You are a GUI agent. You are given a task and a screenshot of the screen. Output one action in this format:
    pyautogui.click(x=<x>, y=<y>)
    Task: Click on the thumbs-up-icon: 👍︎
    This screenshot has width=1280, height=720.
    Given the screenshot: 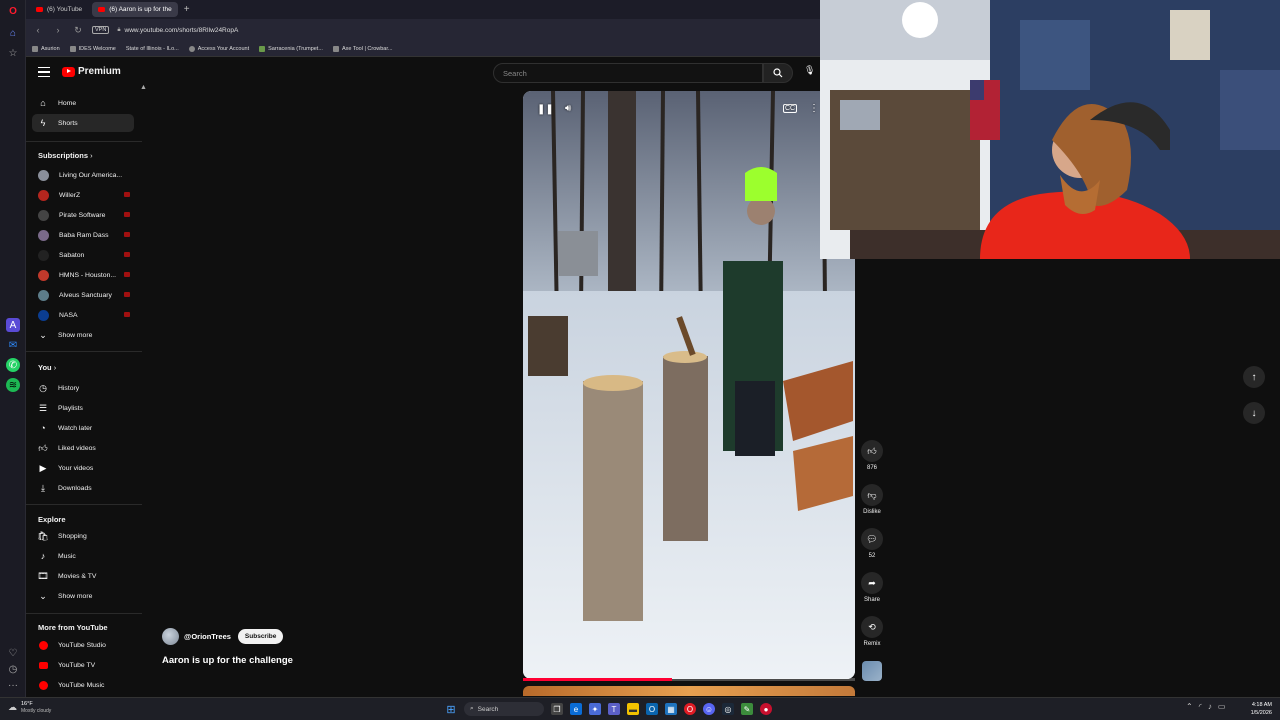 What is the action you would take?
    pyautogui.click(x=872, y=451)
    